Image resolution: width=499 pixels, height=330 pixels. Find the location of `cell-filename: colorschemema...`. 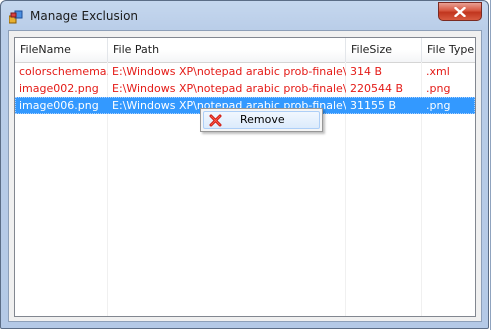

cell-filename: colorschemema... is located at coordinates (63, 71).